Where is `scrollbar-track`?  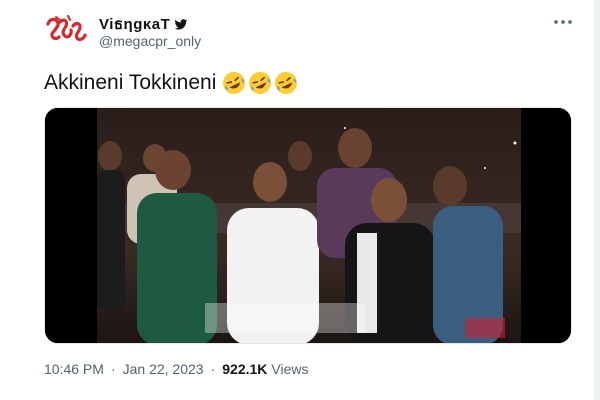 scrollbar-track is located at coordinates (597, 200).